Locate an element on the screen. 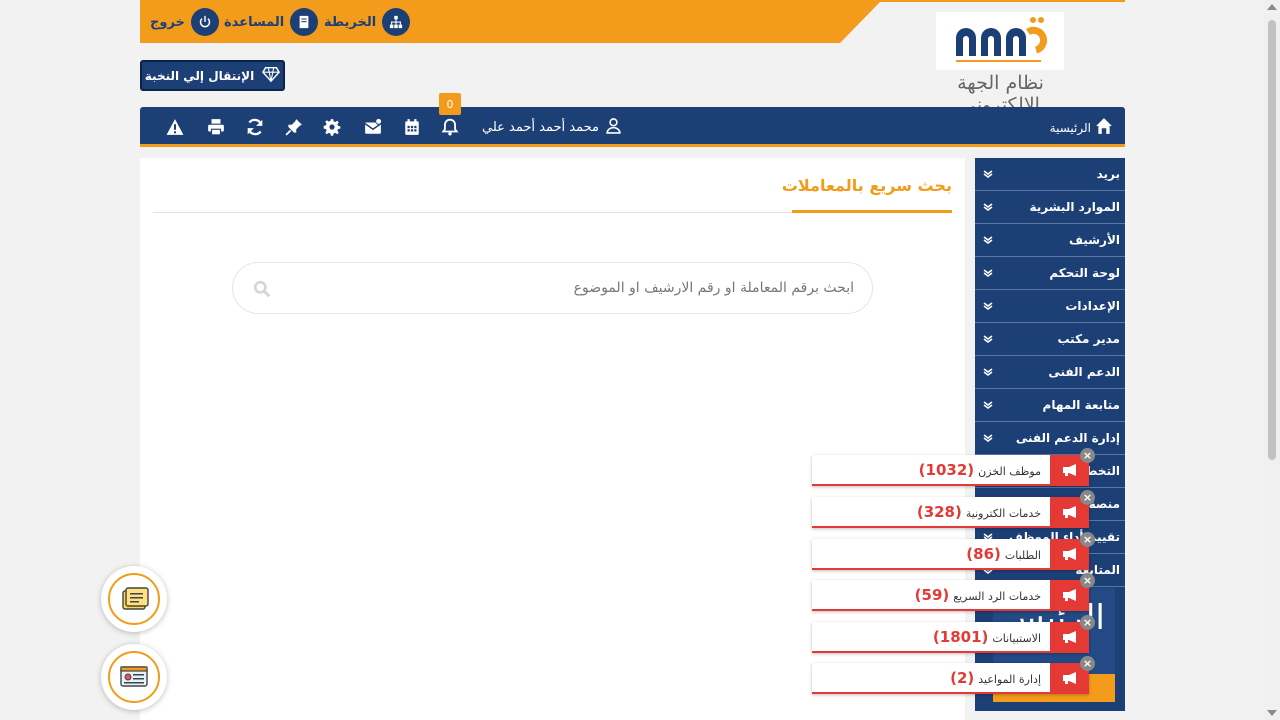 The width and height of the screenshot is (1280, 720). book-icon is located at coordinates (304, 22).